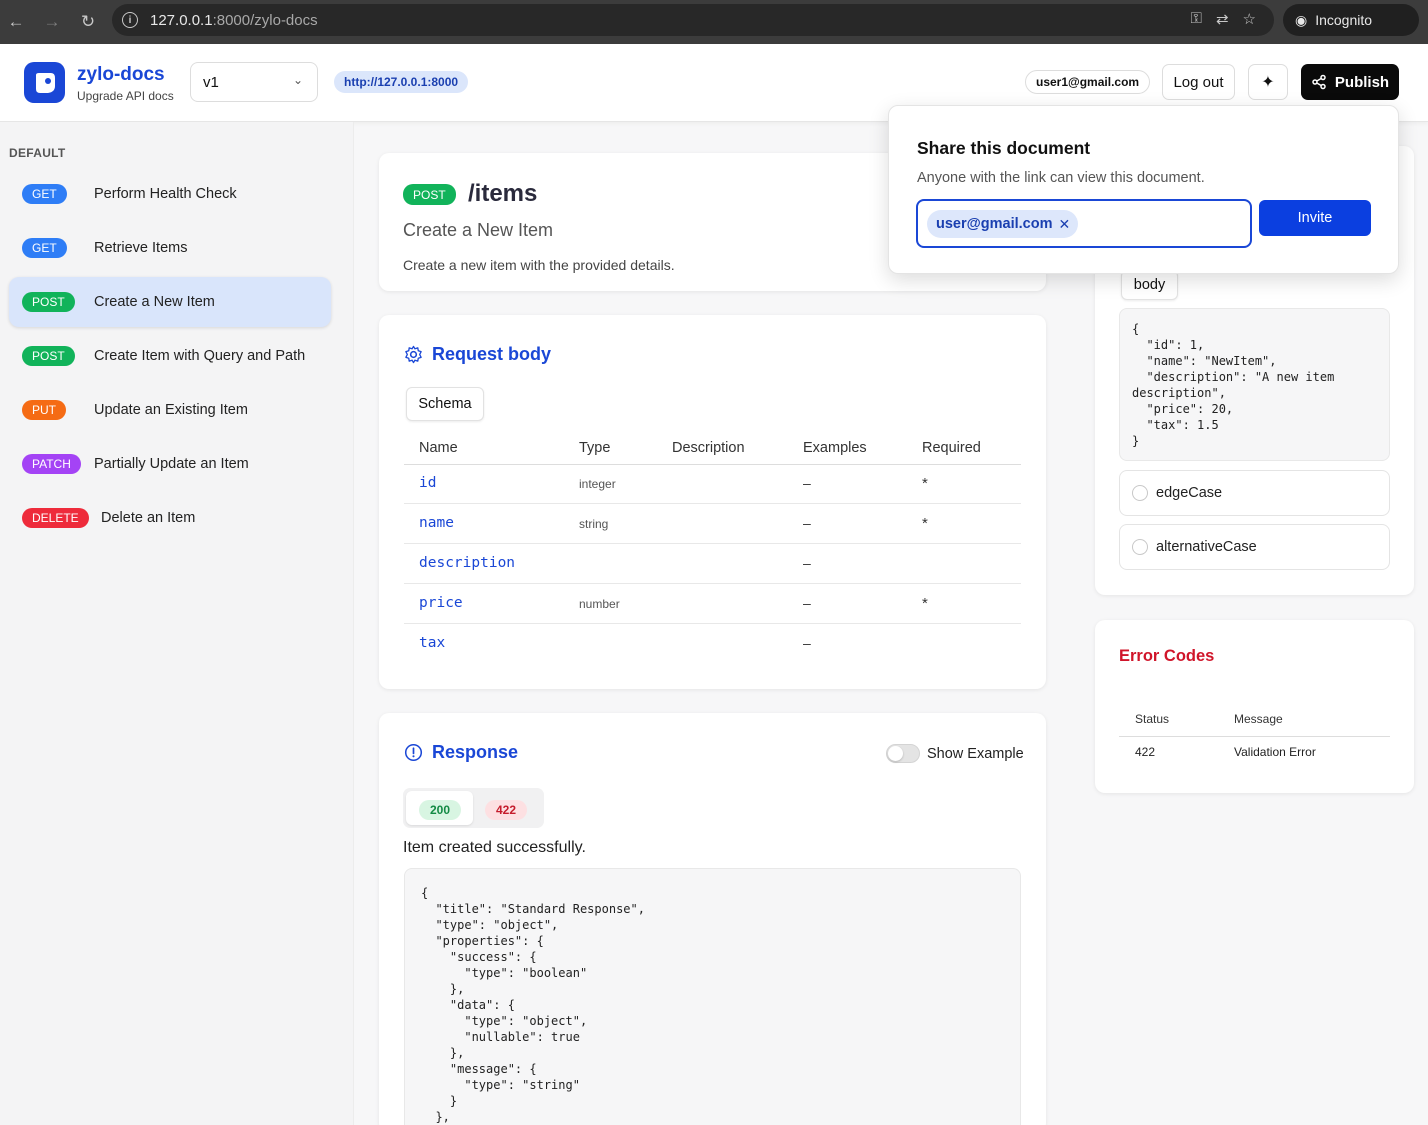 This screenshot has width=1428, height=1125. I want to click on gear-icon, so click(413, 354).